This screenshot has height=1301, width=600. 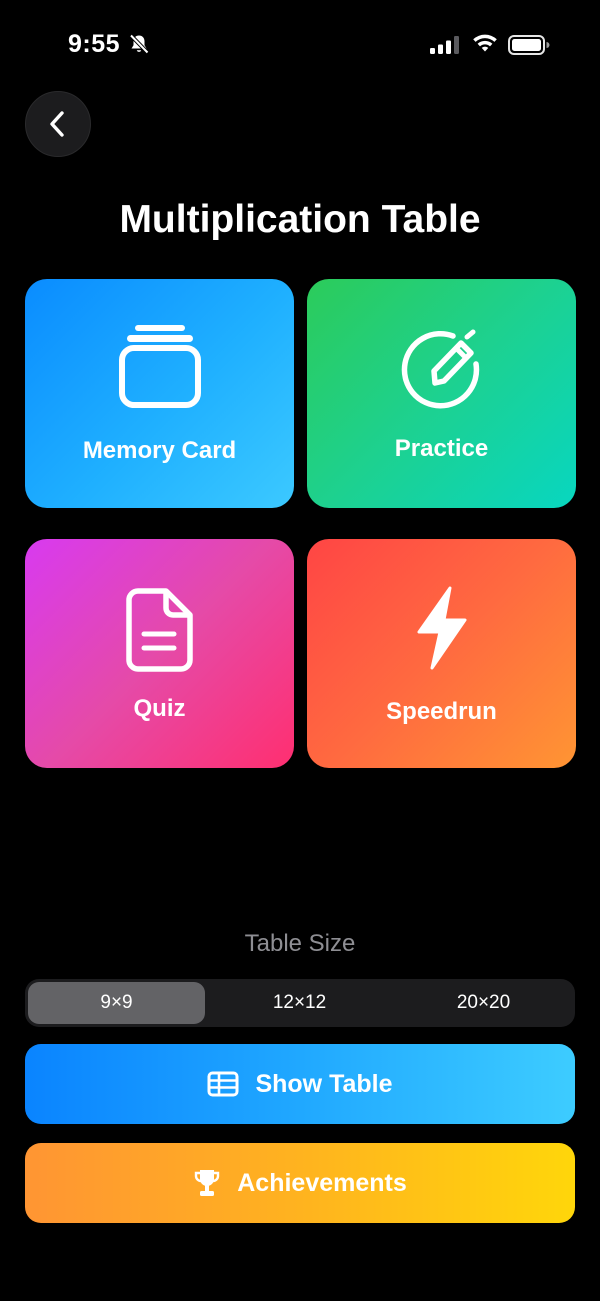 I want to click on battery-icon, so click(x=529, y=47).